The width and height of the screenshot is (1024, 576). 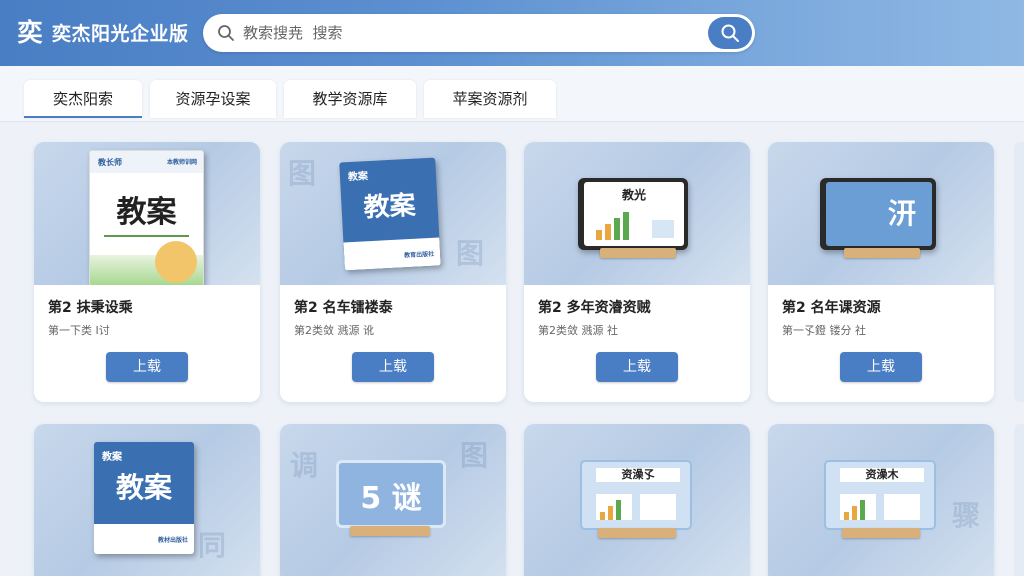 I want to click on card-title: 第2 抹秉设乘, so click(x=90, y=308).